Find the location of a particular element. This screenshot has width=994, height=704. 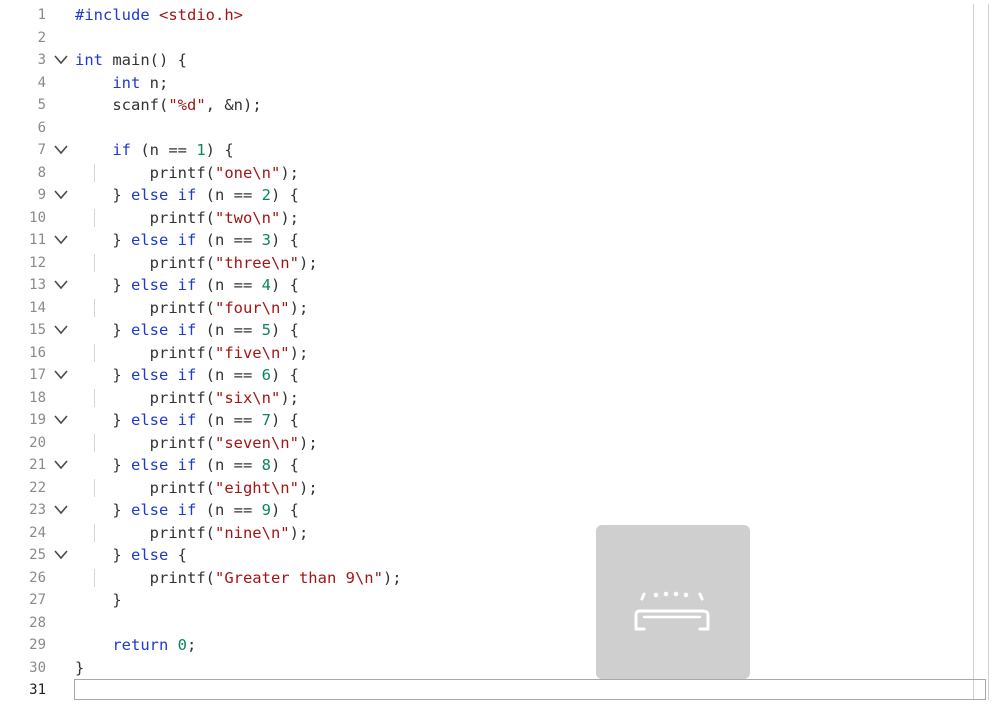

line-number: 8 is located at coordinates (41, 172).